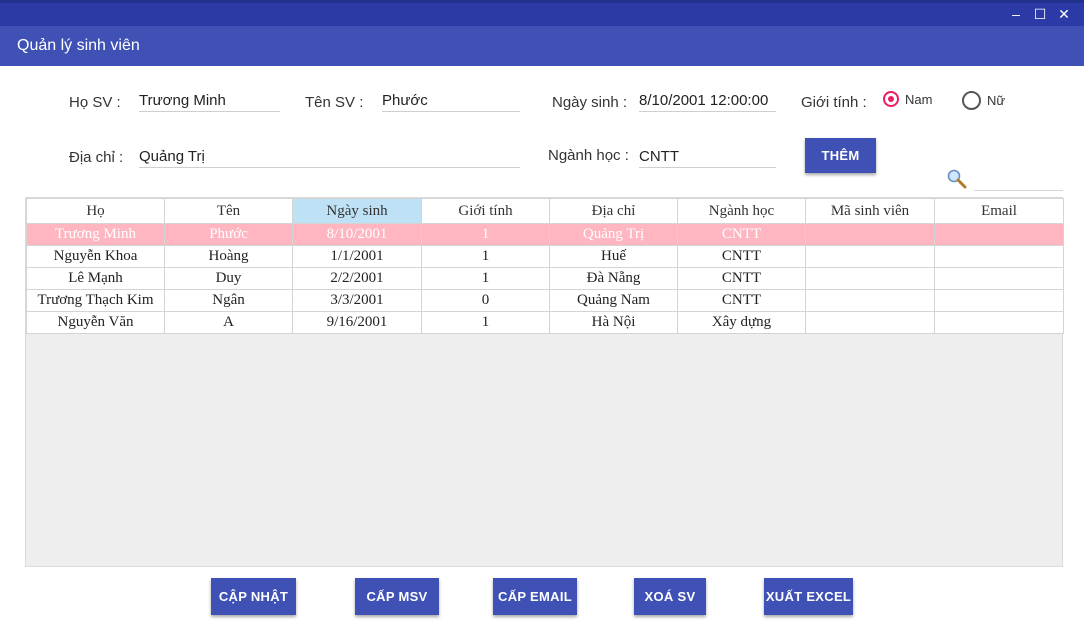  Describe the element at coordinates (741, 211) in the screenshot. I see `column-header-nganhhoc: Ngành học` at that location.